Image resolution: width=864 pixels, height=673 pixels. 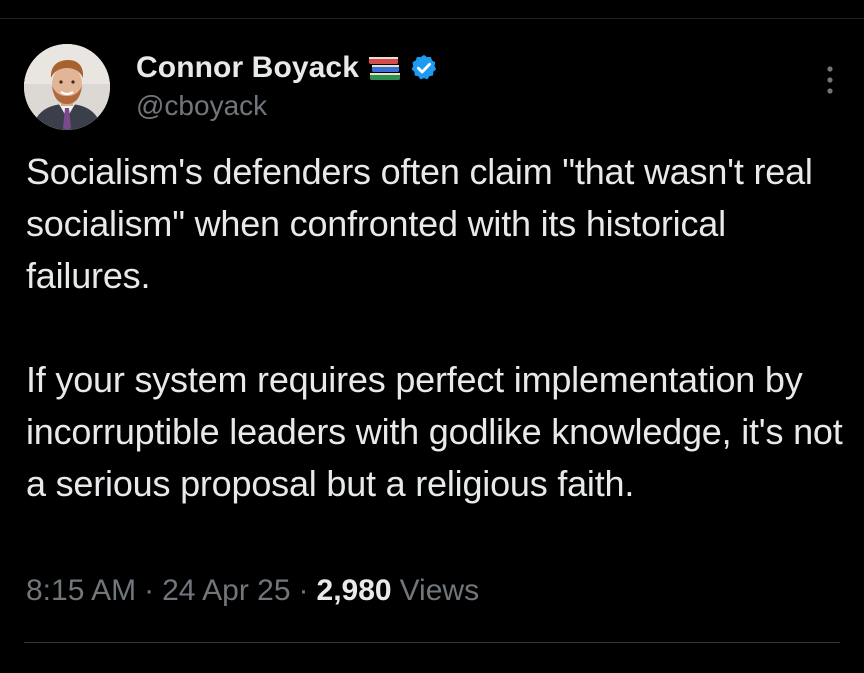 What do you see at coordinates (432, 642) in the screenshot?
I see `bottom-divider` at bounding box center [432, 642].